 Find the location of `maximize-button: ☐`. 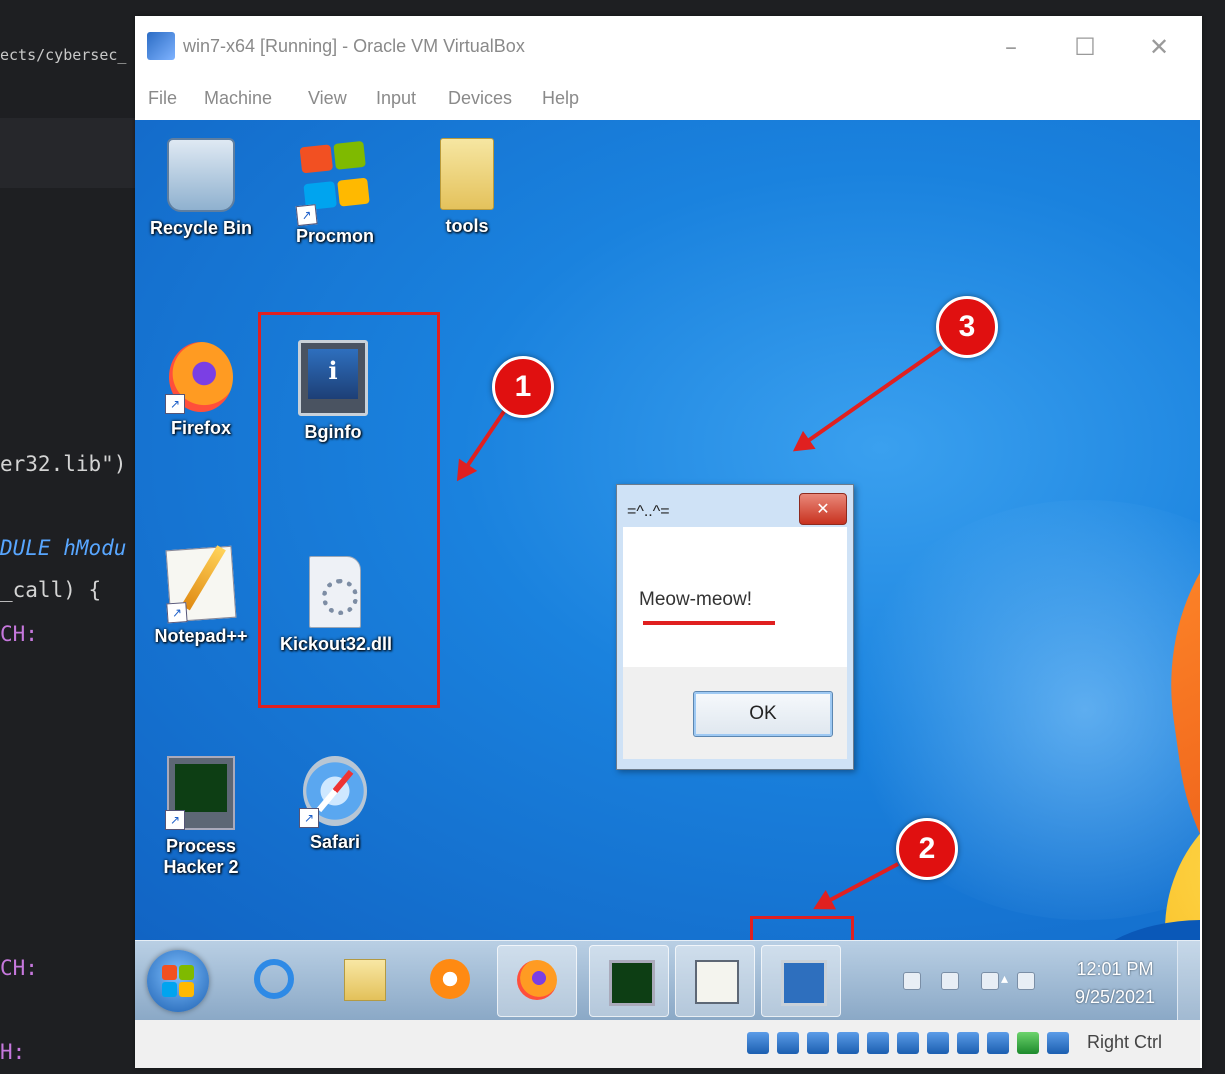

maximize-button: ☐ is located at coordinates (1085, 47).